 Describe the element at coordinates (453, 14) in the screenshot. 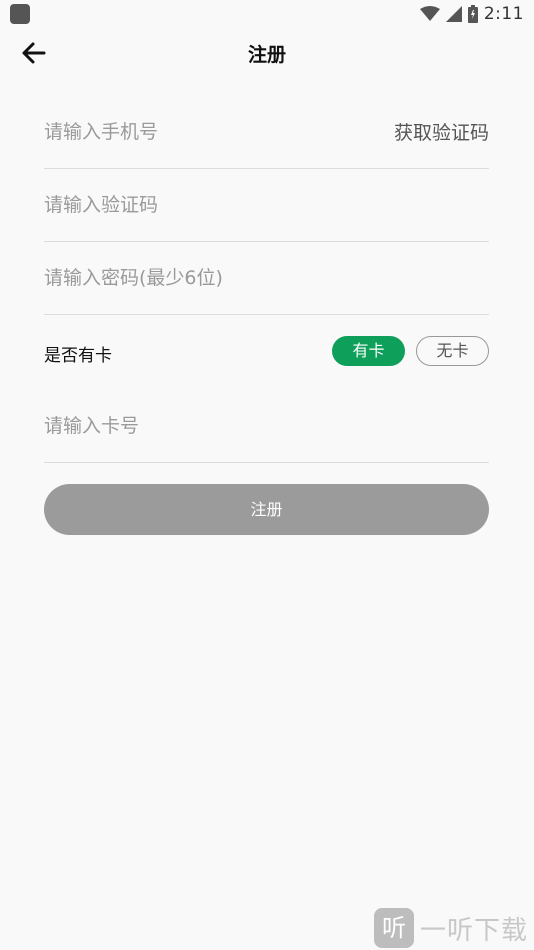

I see `signal-icon` at that location.